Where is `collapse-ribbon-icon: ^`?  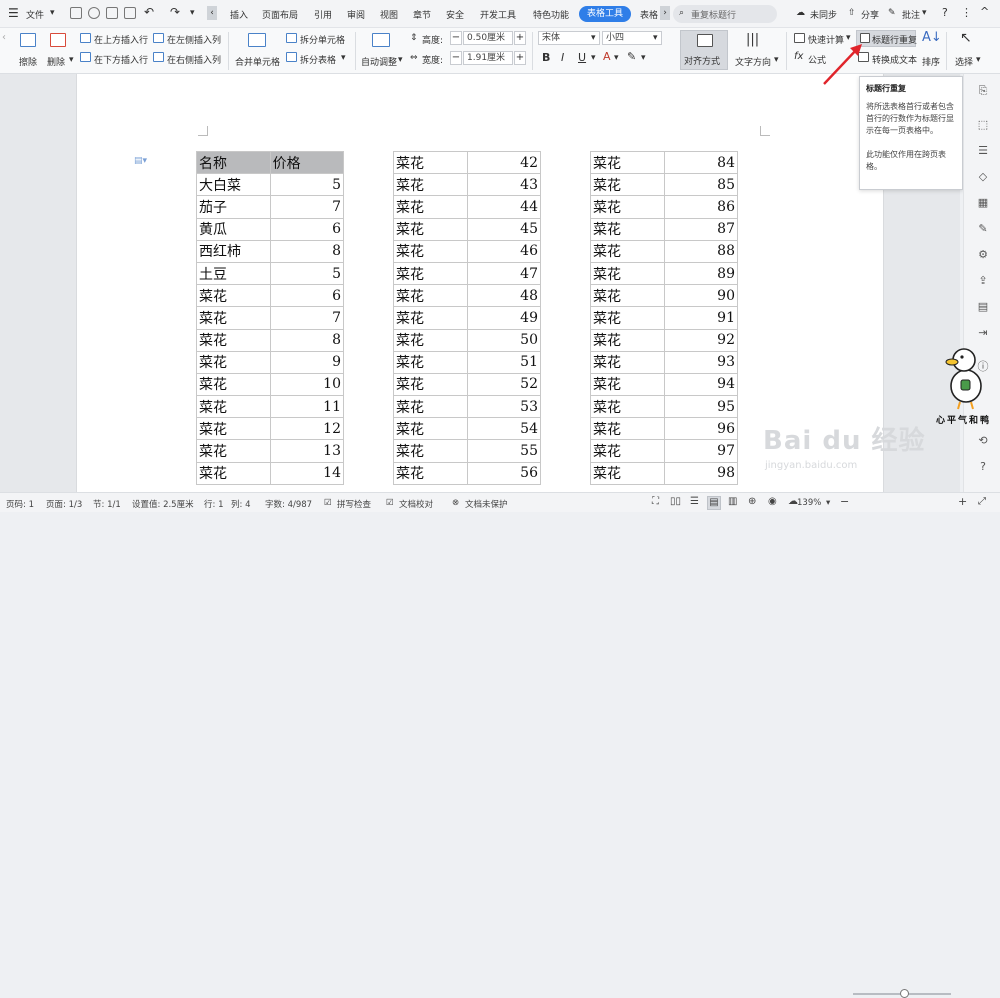
collapse-ribbon-icon: ^ is located at coordinates (984, 11).